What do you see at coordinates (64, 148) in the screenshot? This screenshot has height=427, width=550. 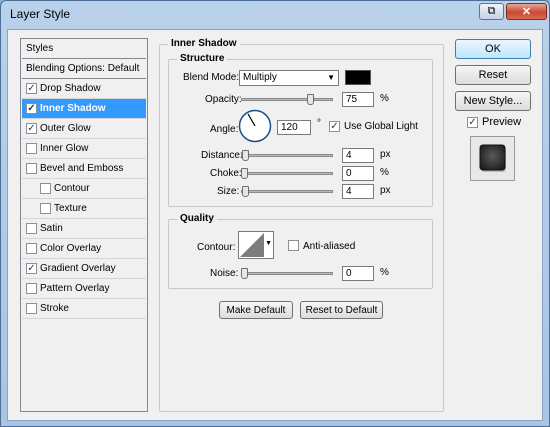 I see `style-item-label: Inner Glow` at bounding box center [64, 148].